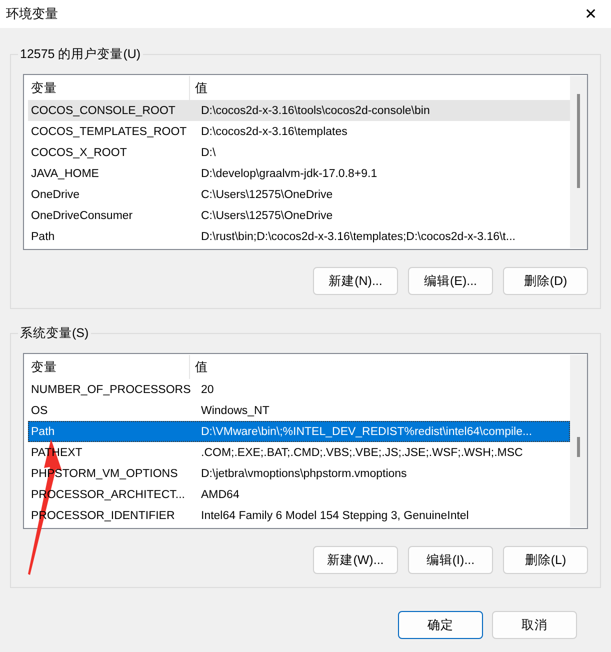 The image size is (611, 652). I want to click on list-row: COCOS_TEMPLATES_ROOT D:\cocos2d-x-3.16\templates, so click(299, 131).